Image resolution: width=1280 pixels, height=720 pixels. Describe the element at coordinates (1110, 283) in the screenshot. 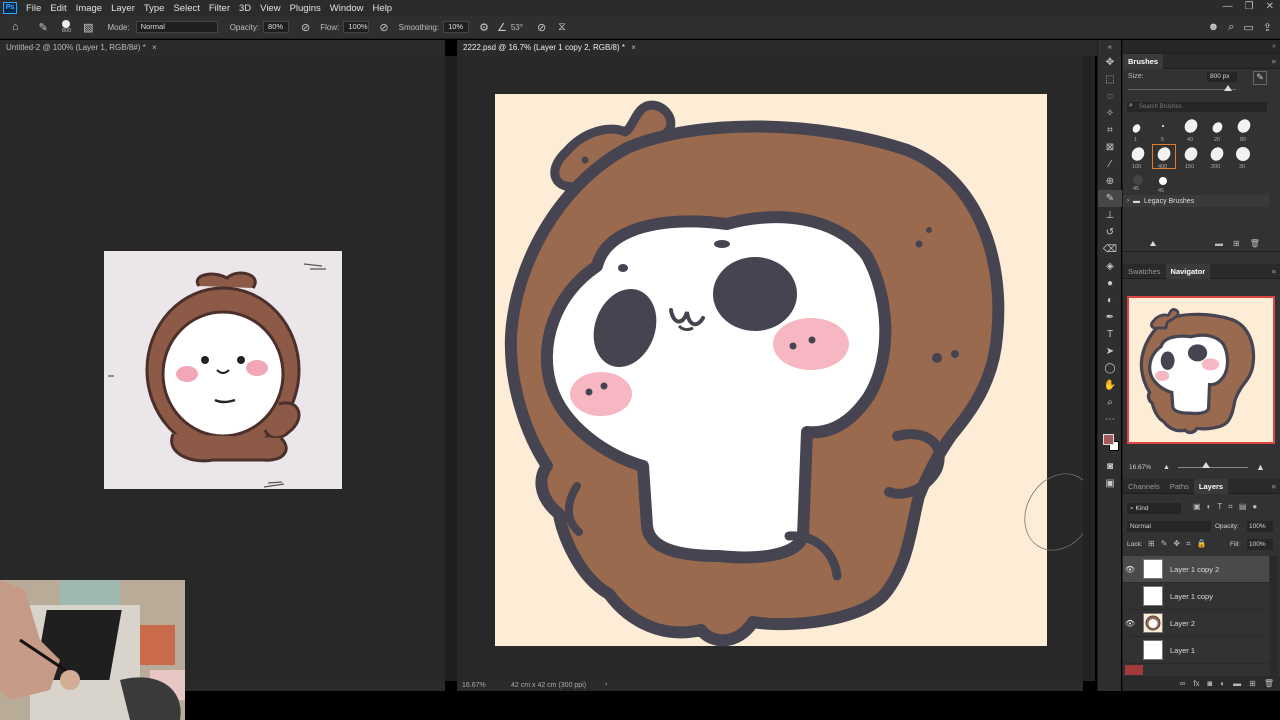

I see `blur-tool-icon: ●` at that location.